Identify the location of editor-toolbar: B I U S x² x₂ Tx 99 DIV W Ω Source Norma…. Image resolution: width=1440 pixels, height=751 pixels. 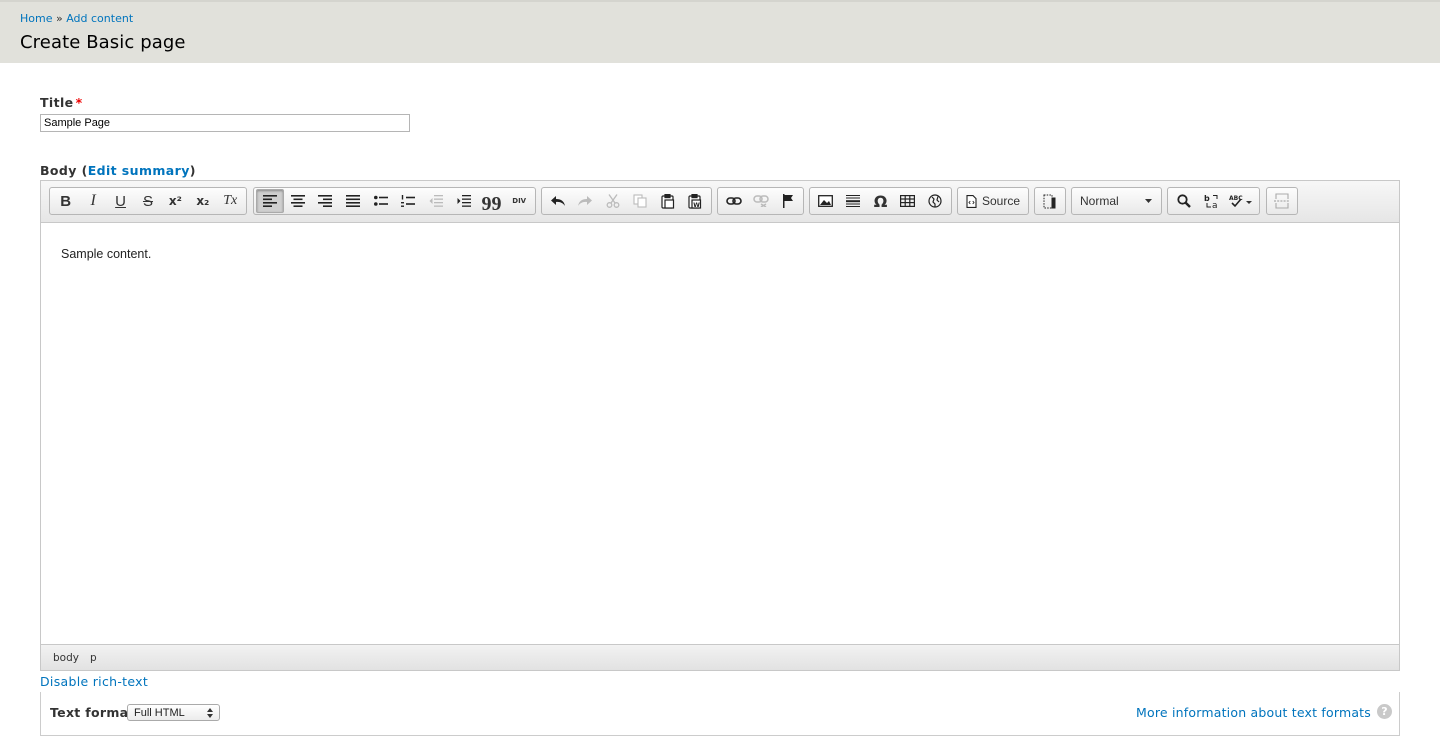
(720, 202).